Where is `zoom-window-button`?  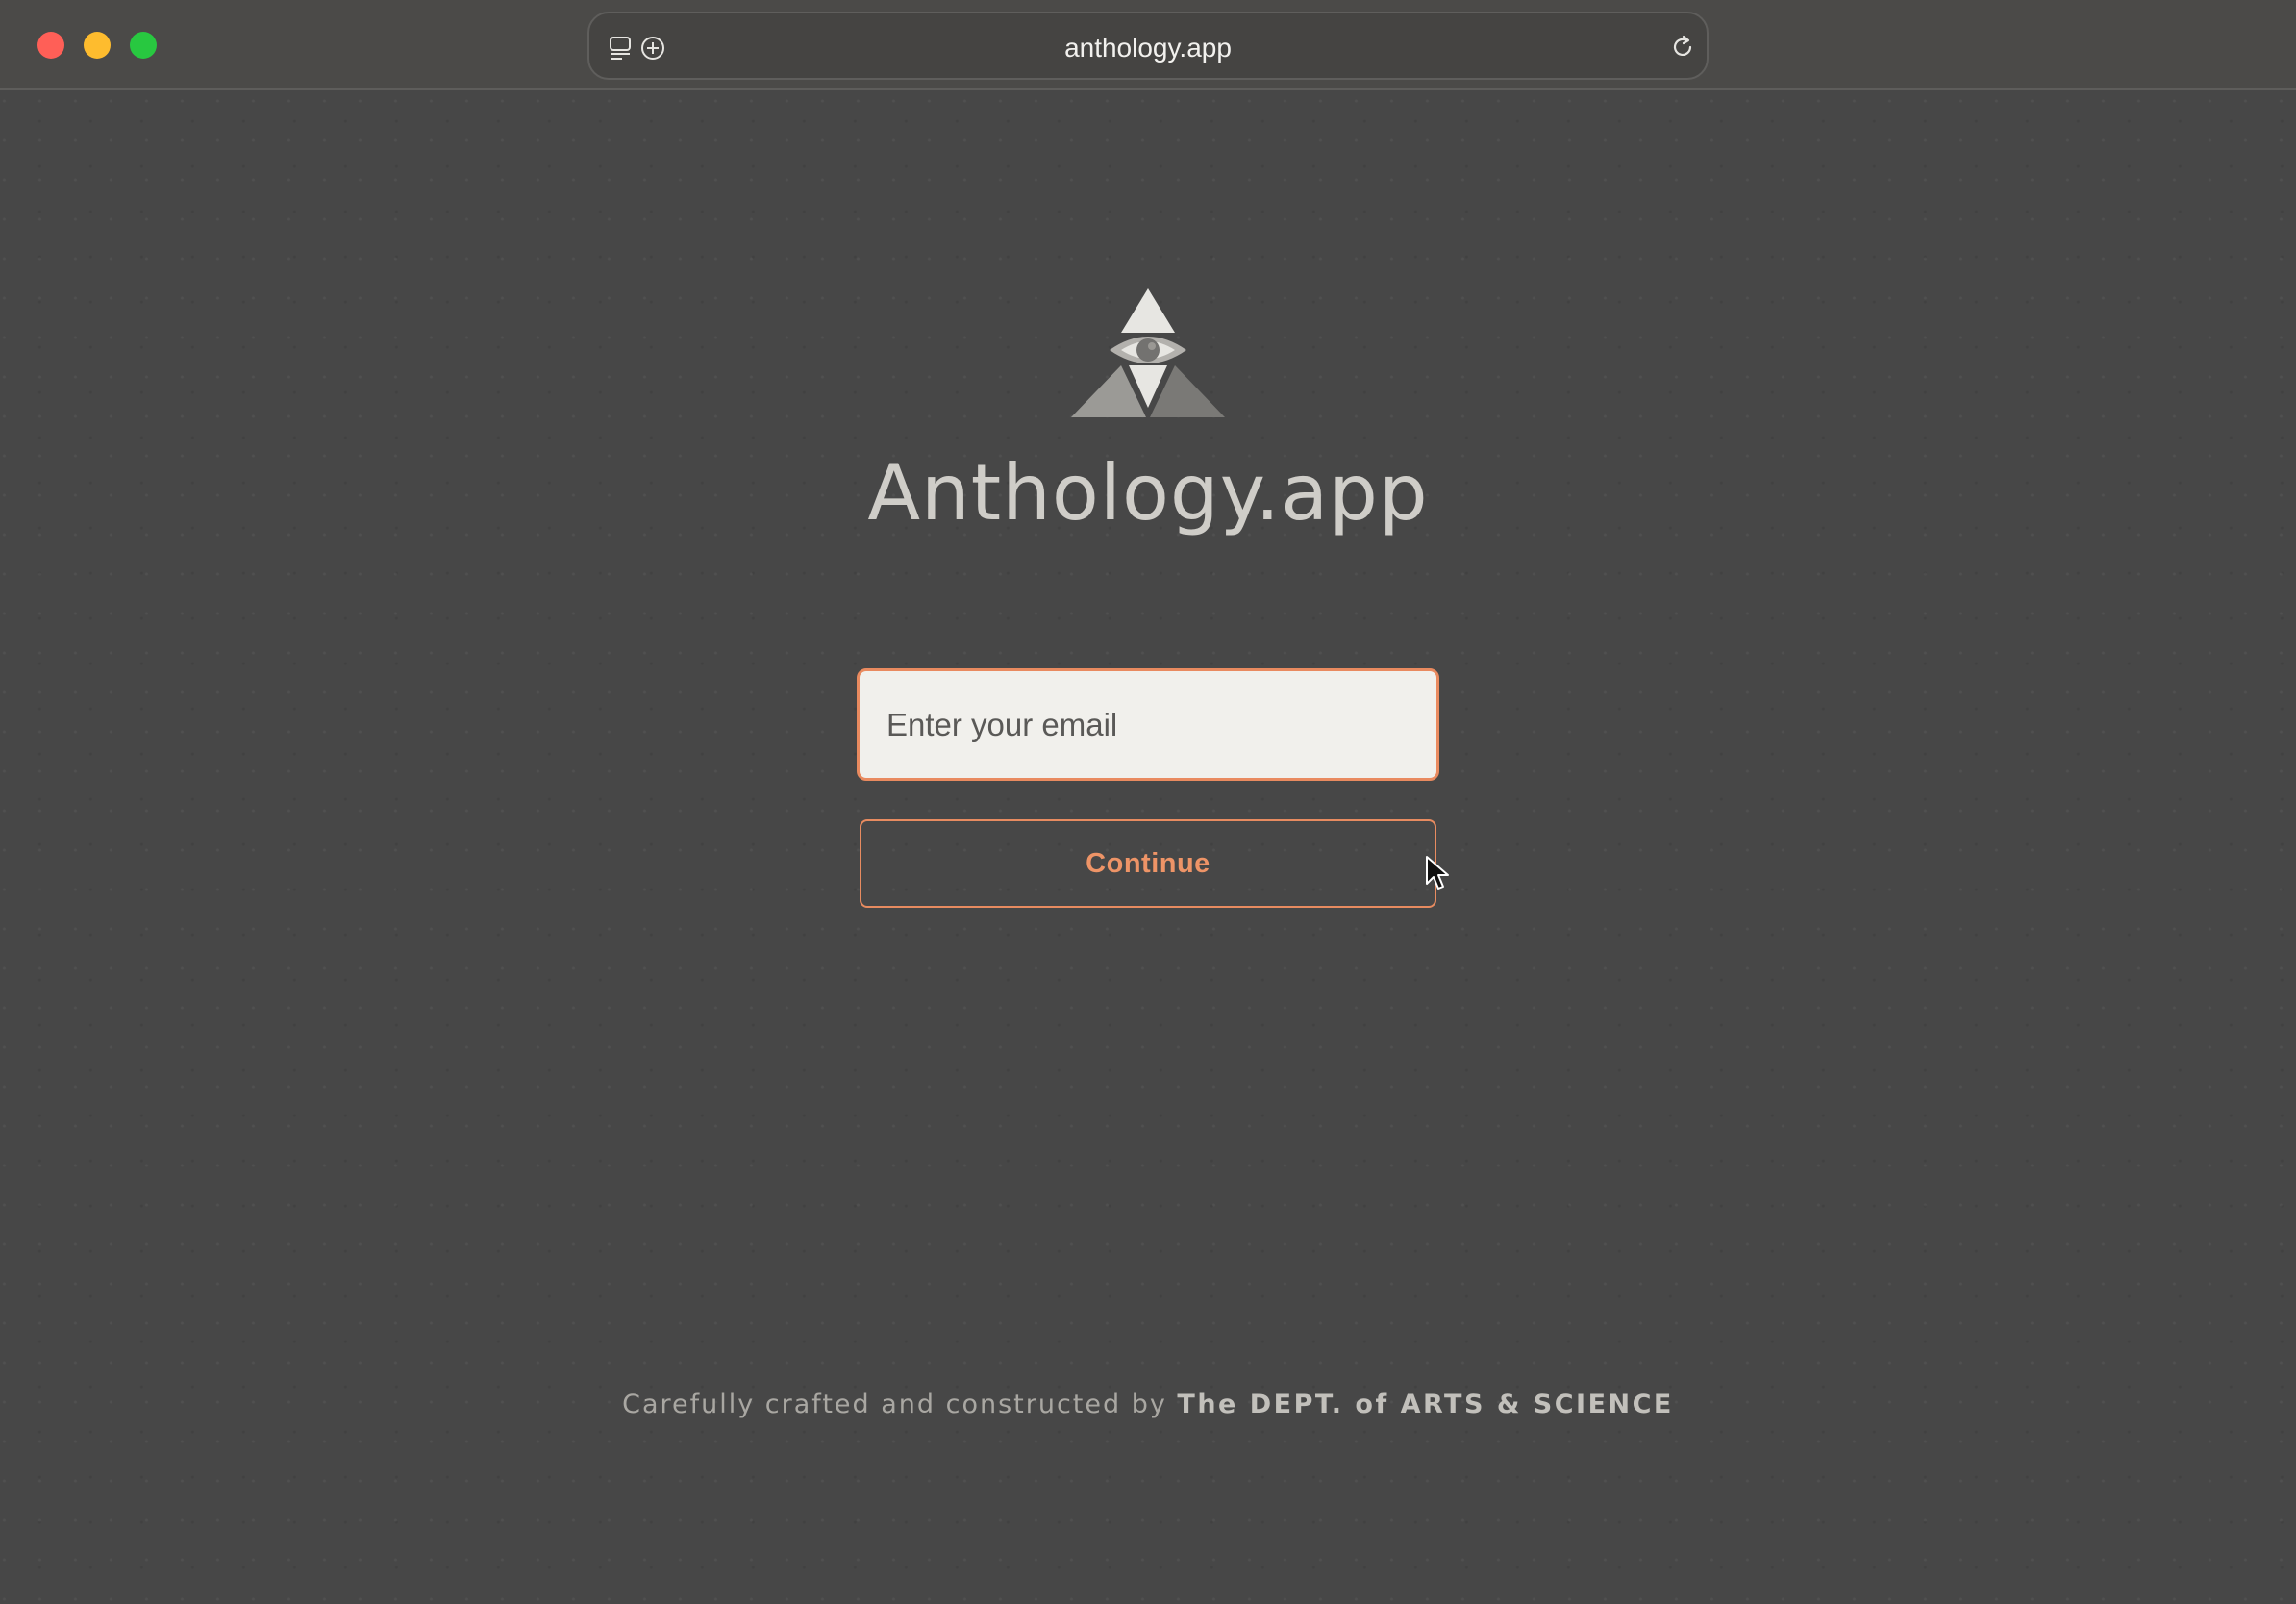
zoom-window-button is located at coordinates (143, 45).